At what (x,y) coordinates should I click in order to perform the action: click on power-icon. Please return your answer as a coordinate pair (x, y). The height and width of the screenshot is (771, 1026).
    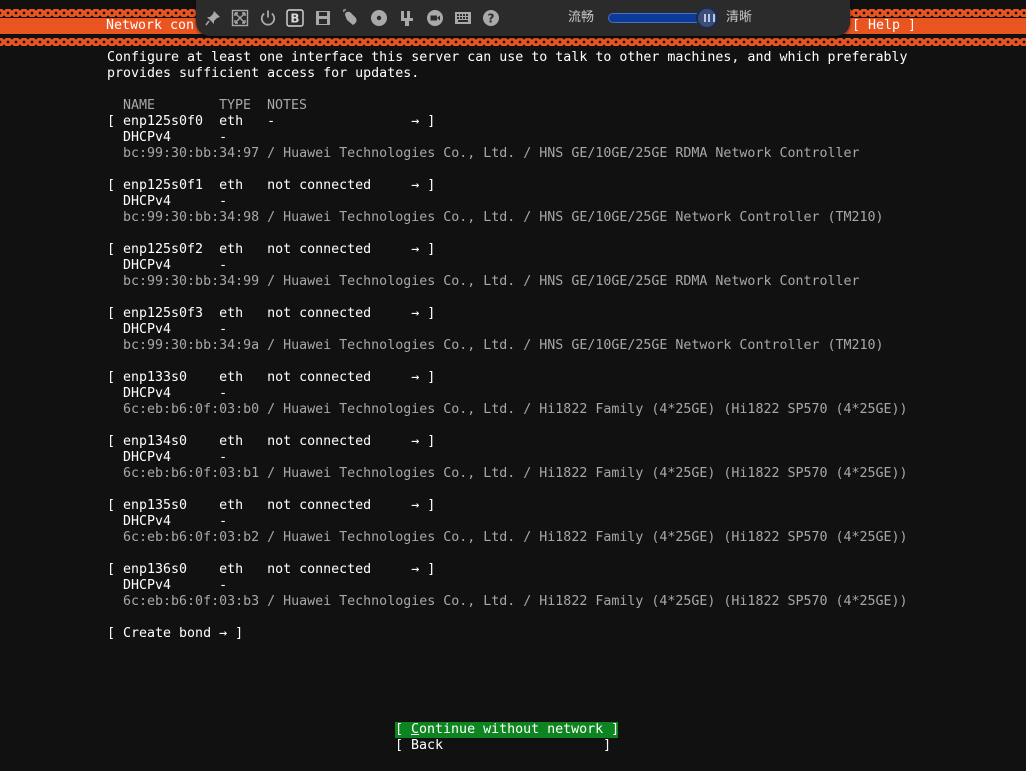
    Looking at the image, I should click on (268, 18).